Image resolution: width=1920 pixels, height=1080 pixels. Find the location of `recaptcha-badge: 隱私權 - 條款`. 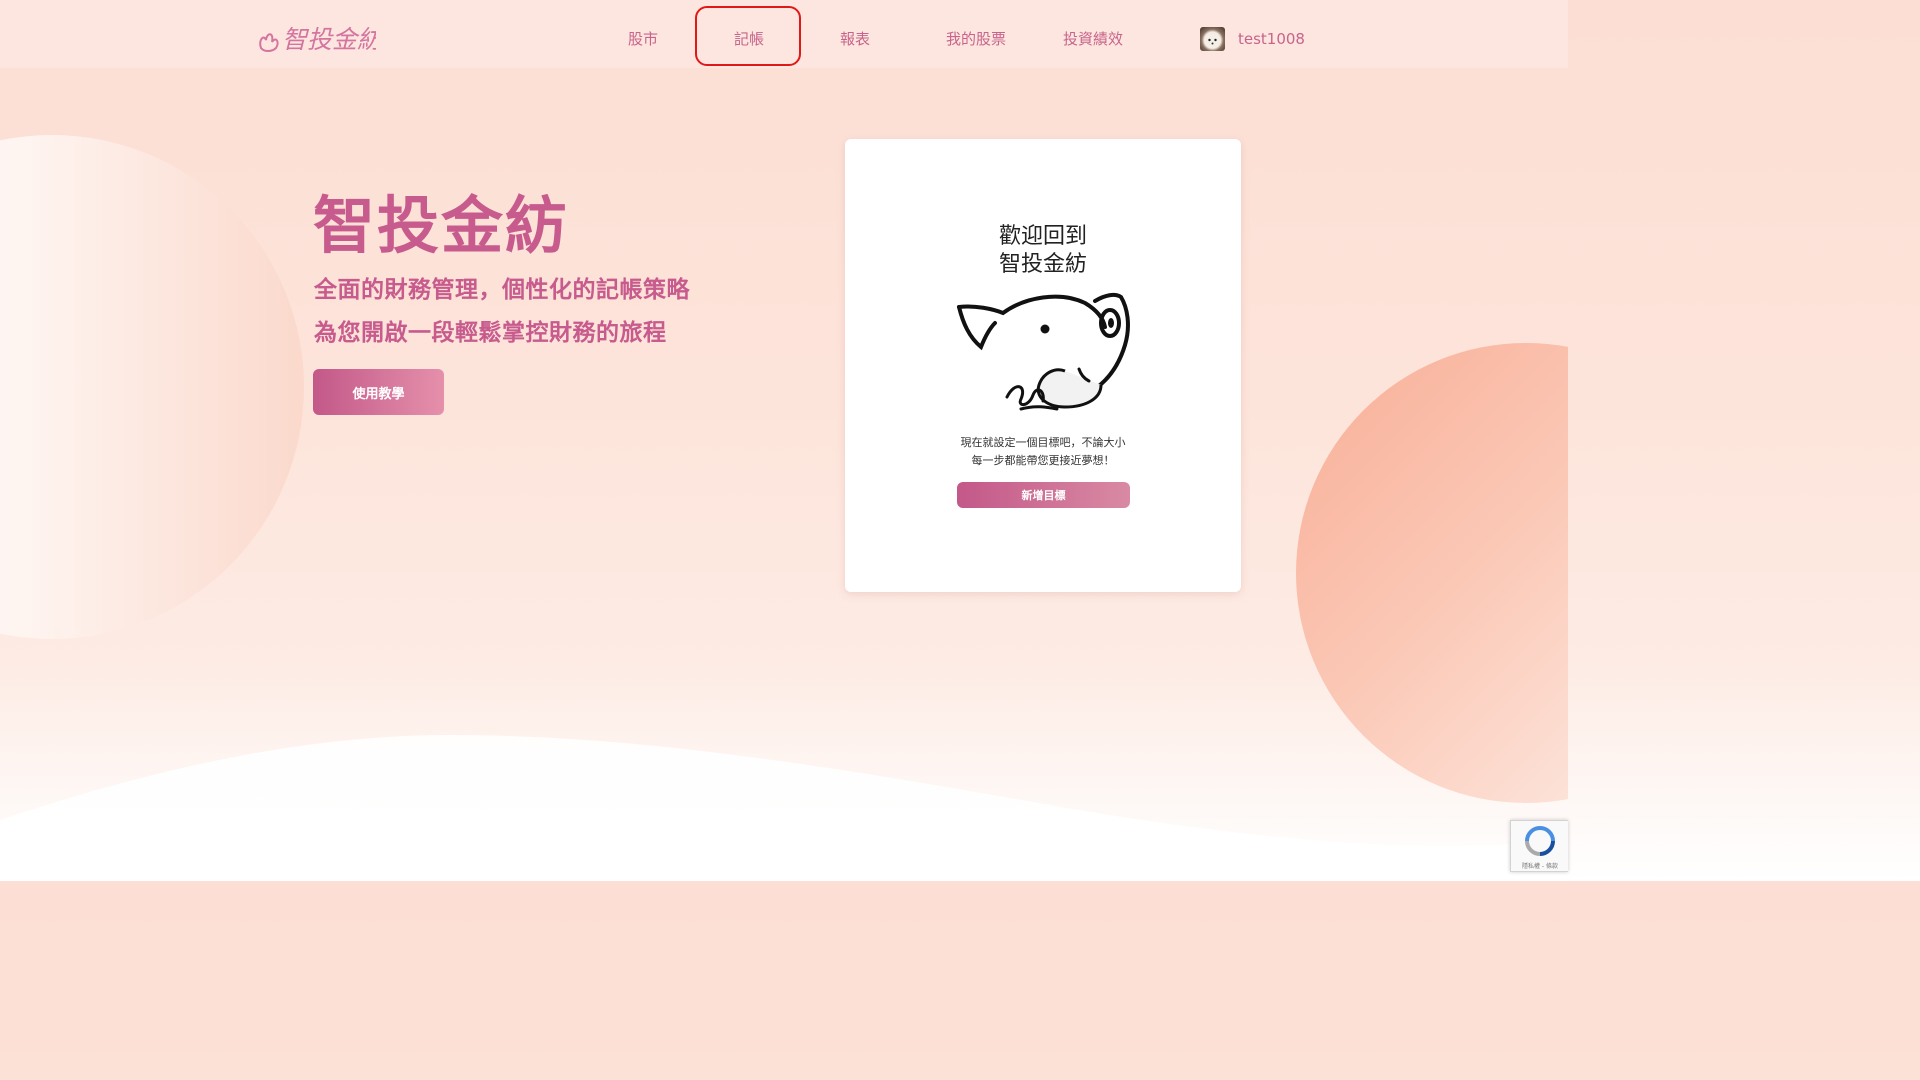

recaptcha-badge: 隱私權 - 條款 is located at coordinates (1539, 846).